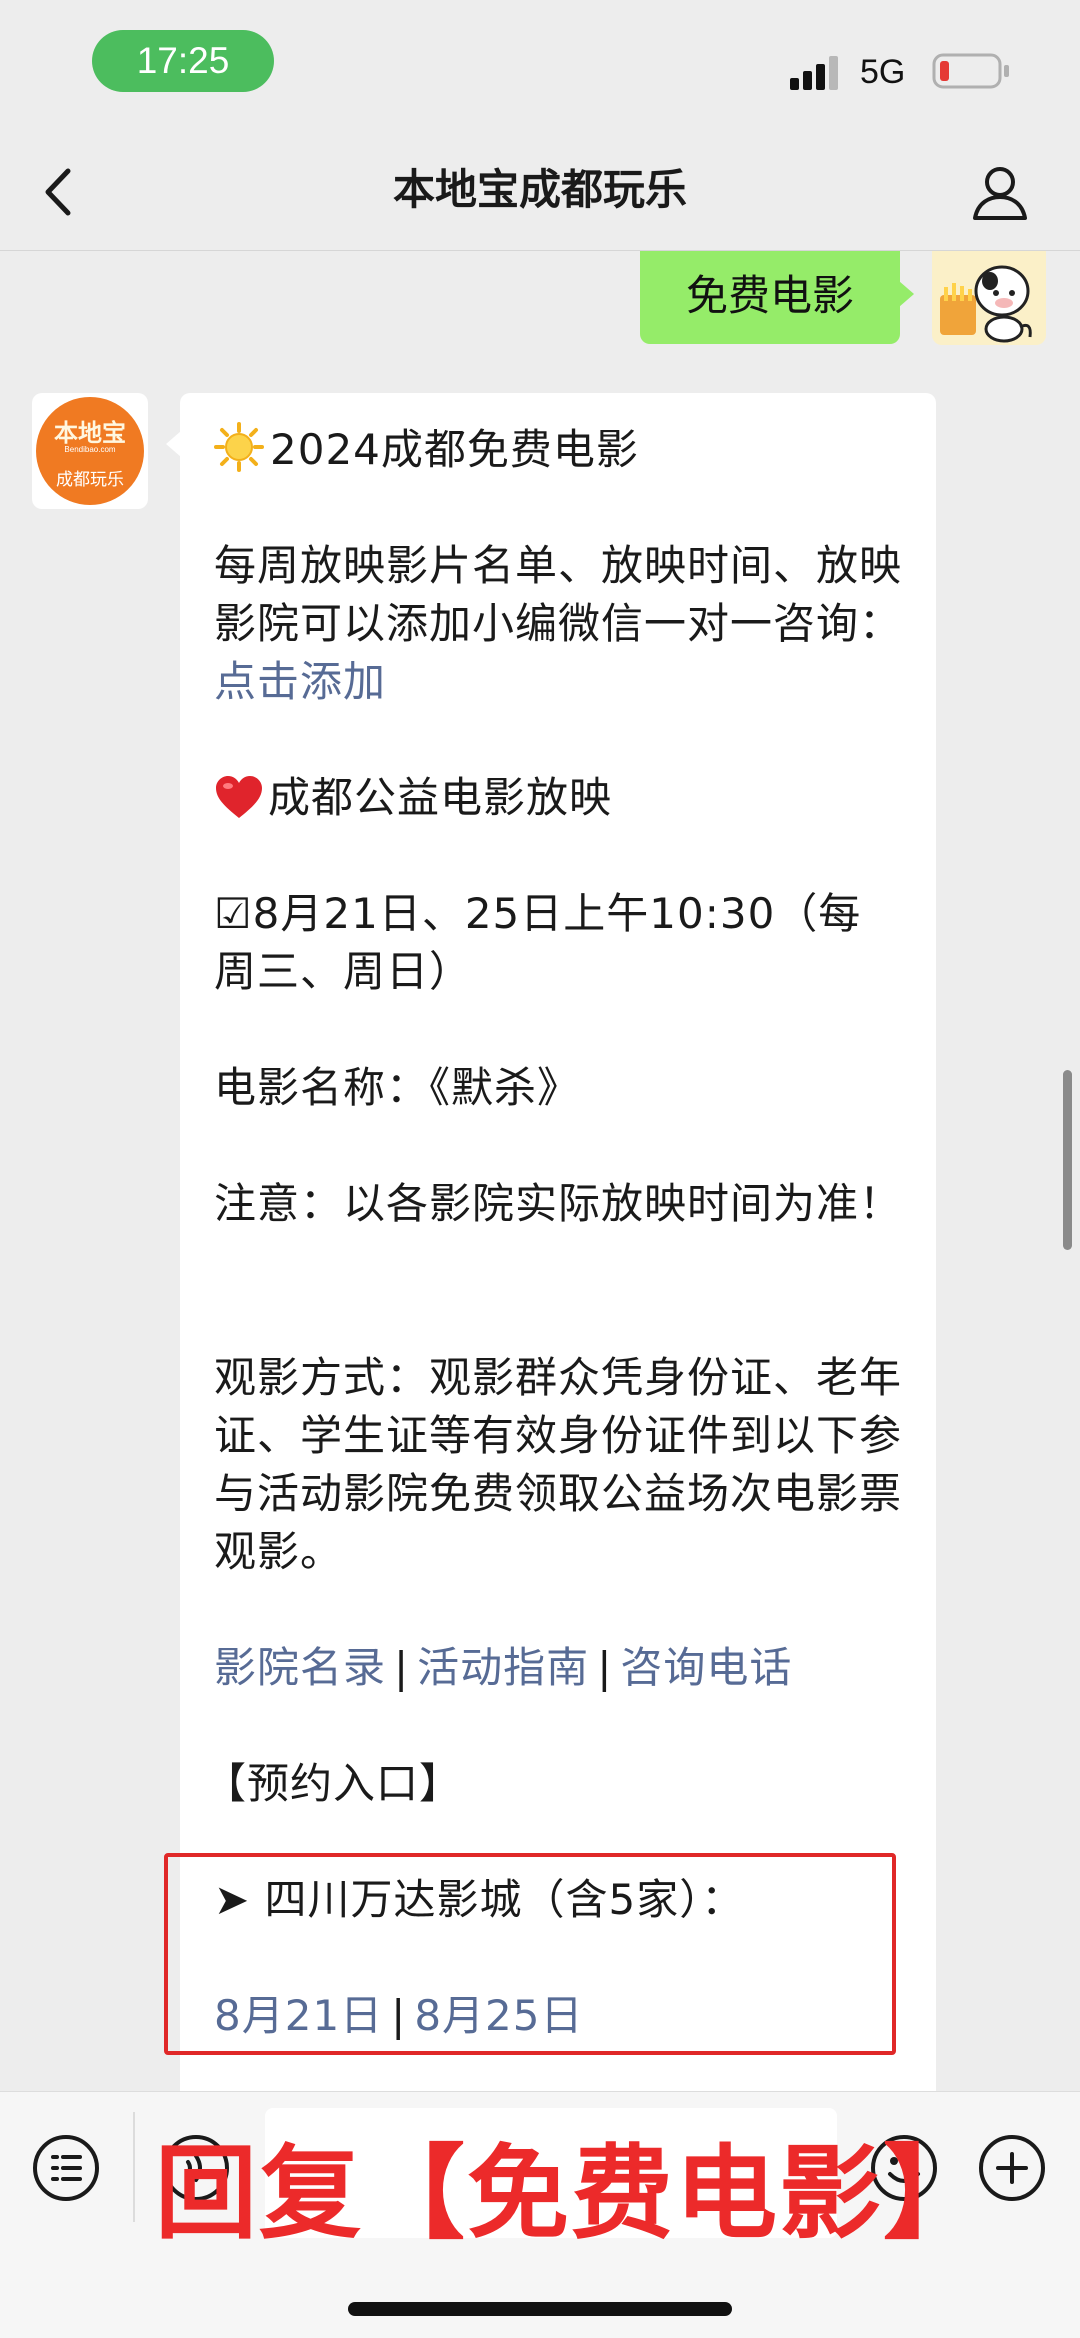 This screenshot has height=2338, width=1080. I want to click on page-title: 本地宝成都玩乐, so click(539, 189).